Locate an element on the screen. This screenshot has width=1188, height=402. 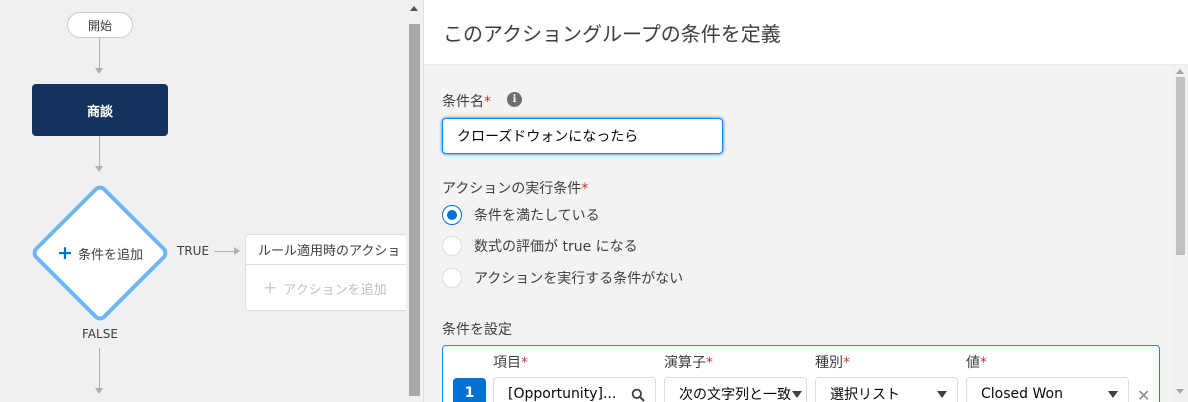
add-action-button: + アクションを追加 is located at coordinates (334, 288).